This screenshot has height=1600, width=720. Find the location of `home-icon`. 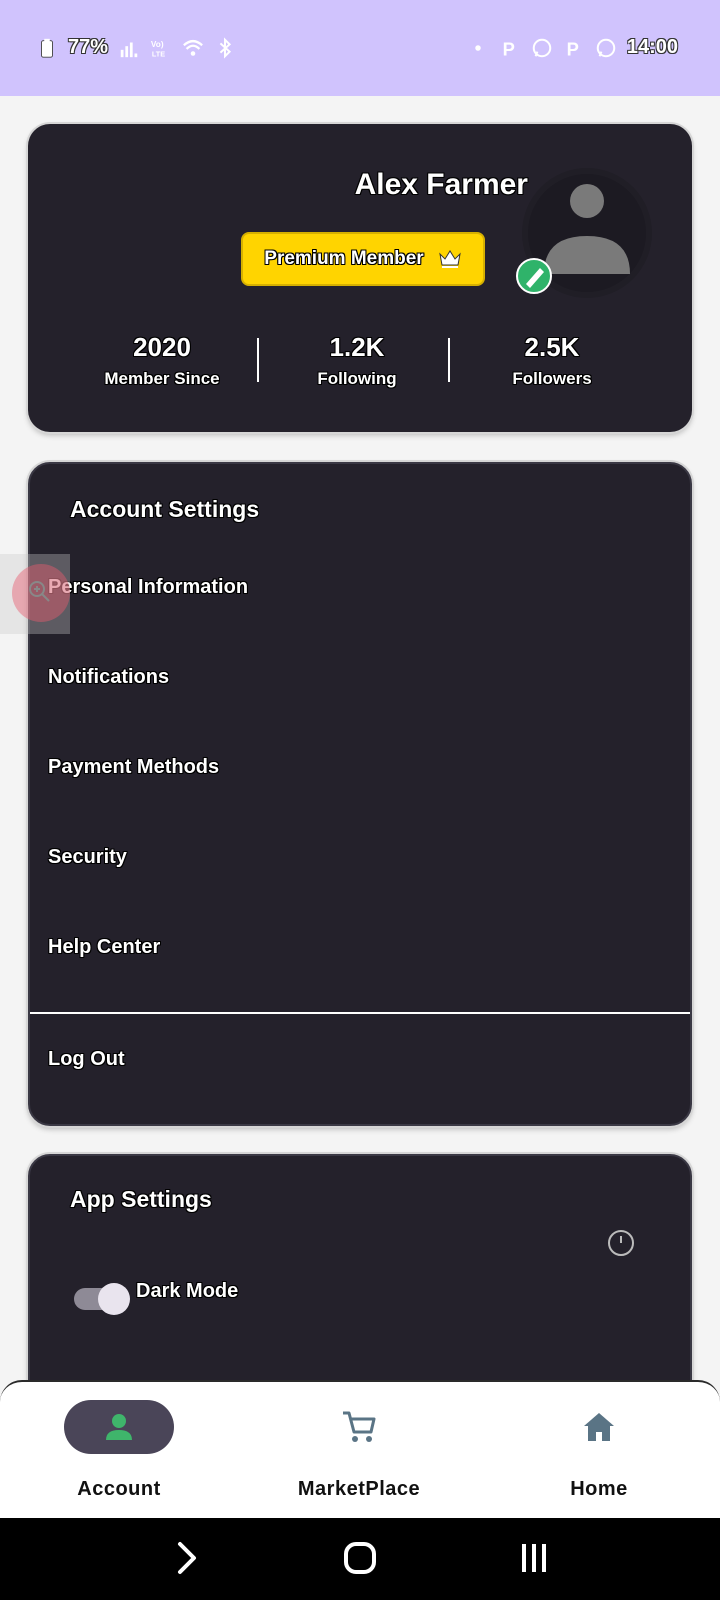

home-icon is located at coordinates (599, 1427).